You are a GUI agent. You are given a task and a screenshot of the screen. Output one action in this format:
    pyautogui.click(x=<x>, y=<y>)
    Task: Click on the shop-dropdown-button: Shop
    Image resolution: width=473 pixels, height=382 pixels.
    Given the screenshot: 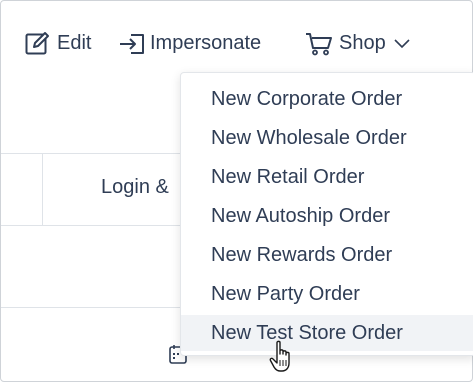 What is the action you would take?
    pyautogui.click(x=357, y=43)
    